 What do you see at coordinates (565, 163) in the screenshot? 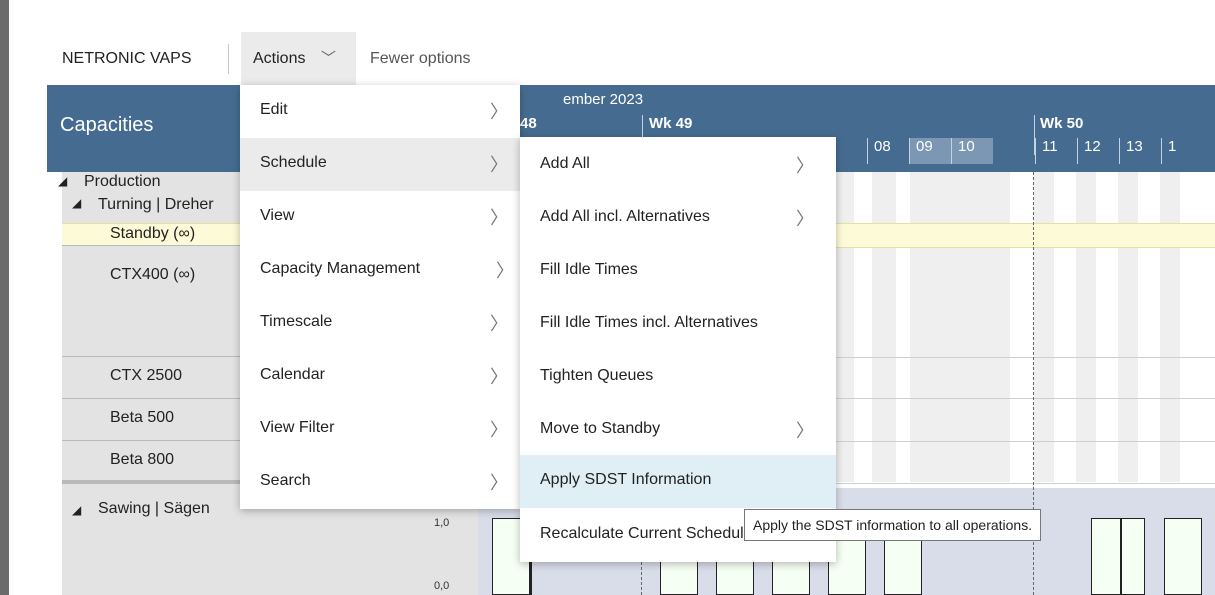
I see `menu-item-label: Add All` at bounding box center [565, 163].